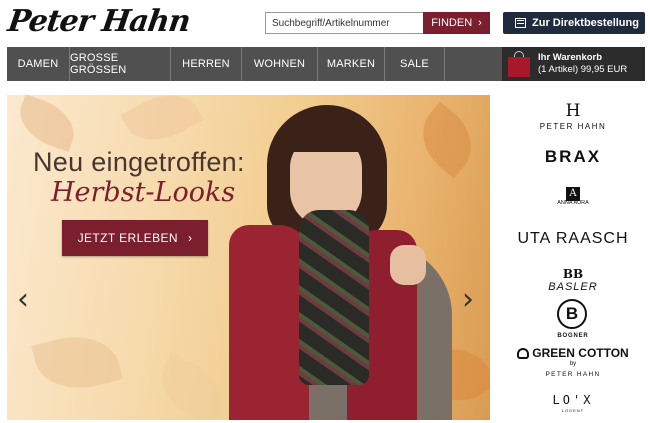  I want to click on direct-order-label: Zur Direktbestellung, so click(585, 23).